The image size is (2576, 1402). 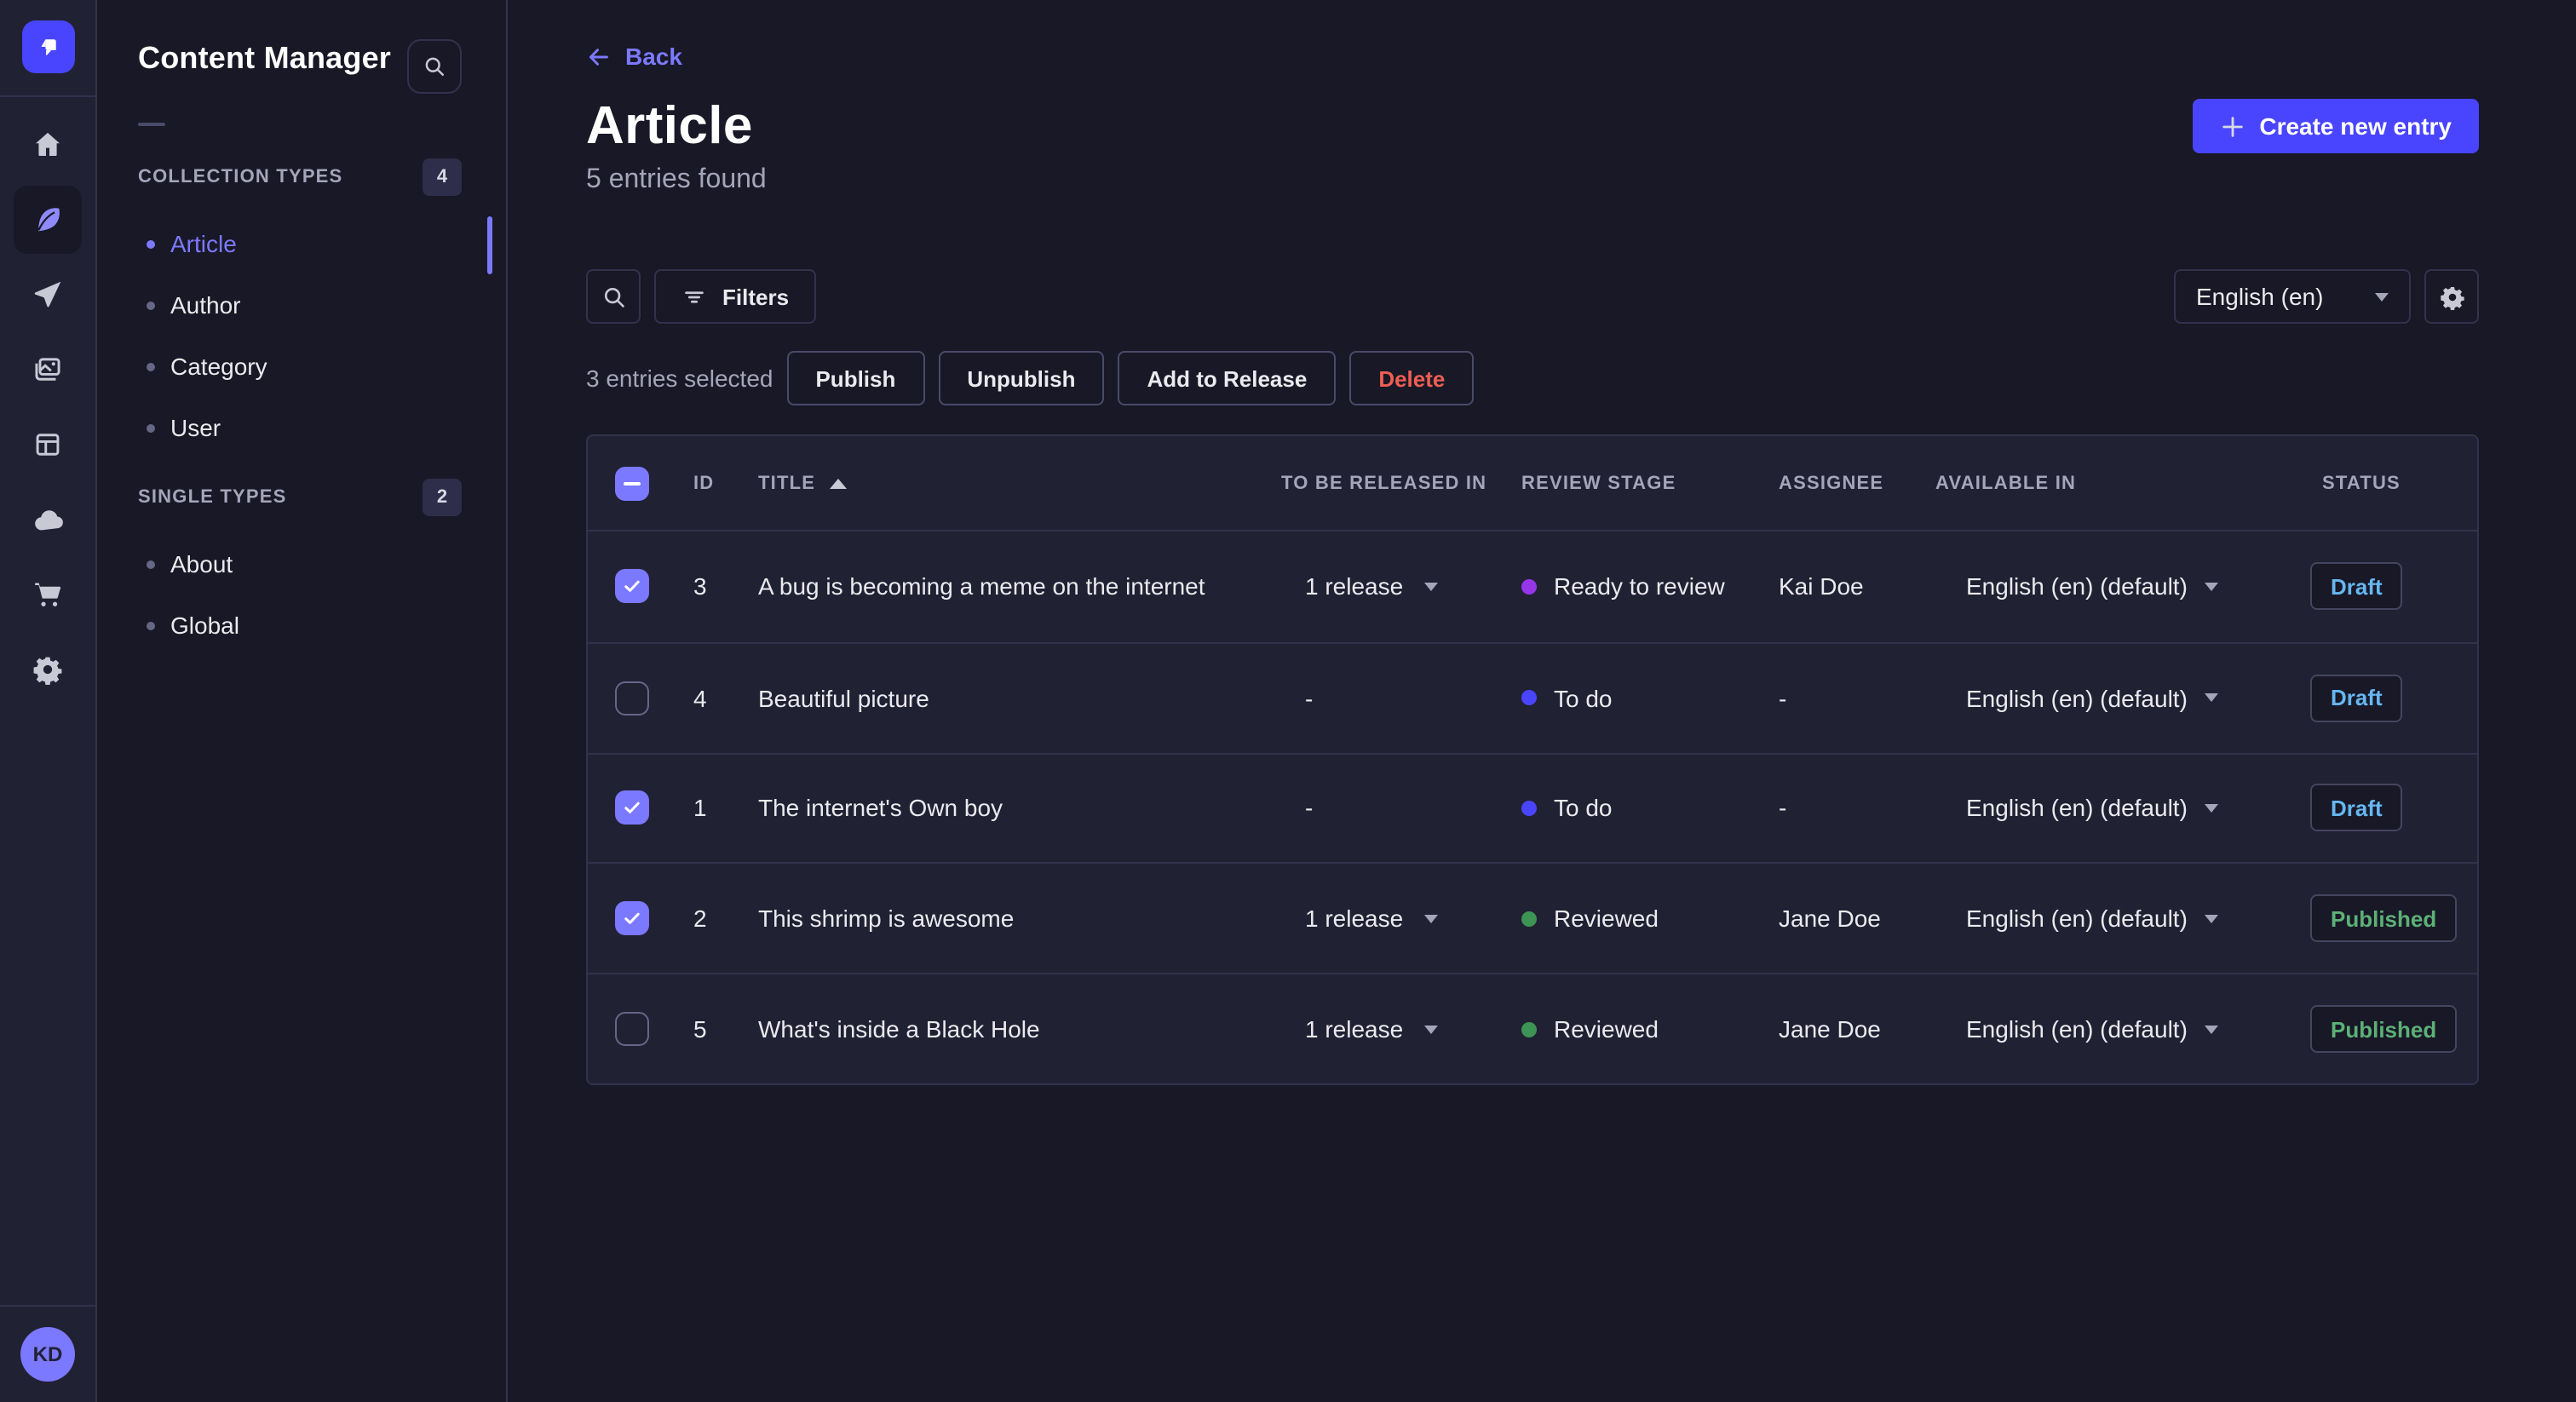 I want to click on main-nav-item-images, so click(x=48, y=370).